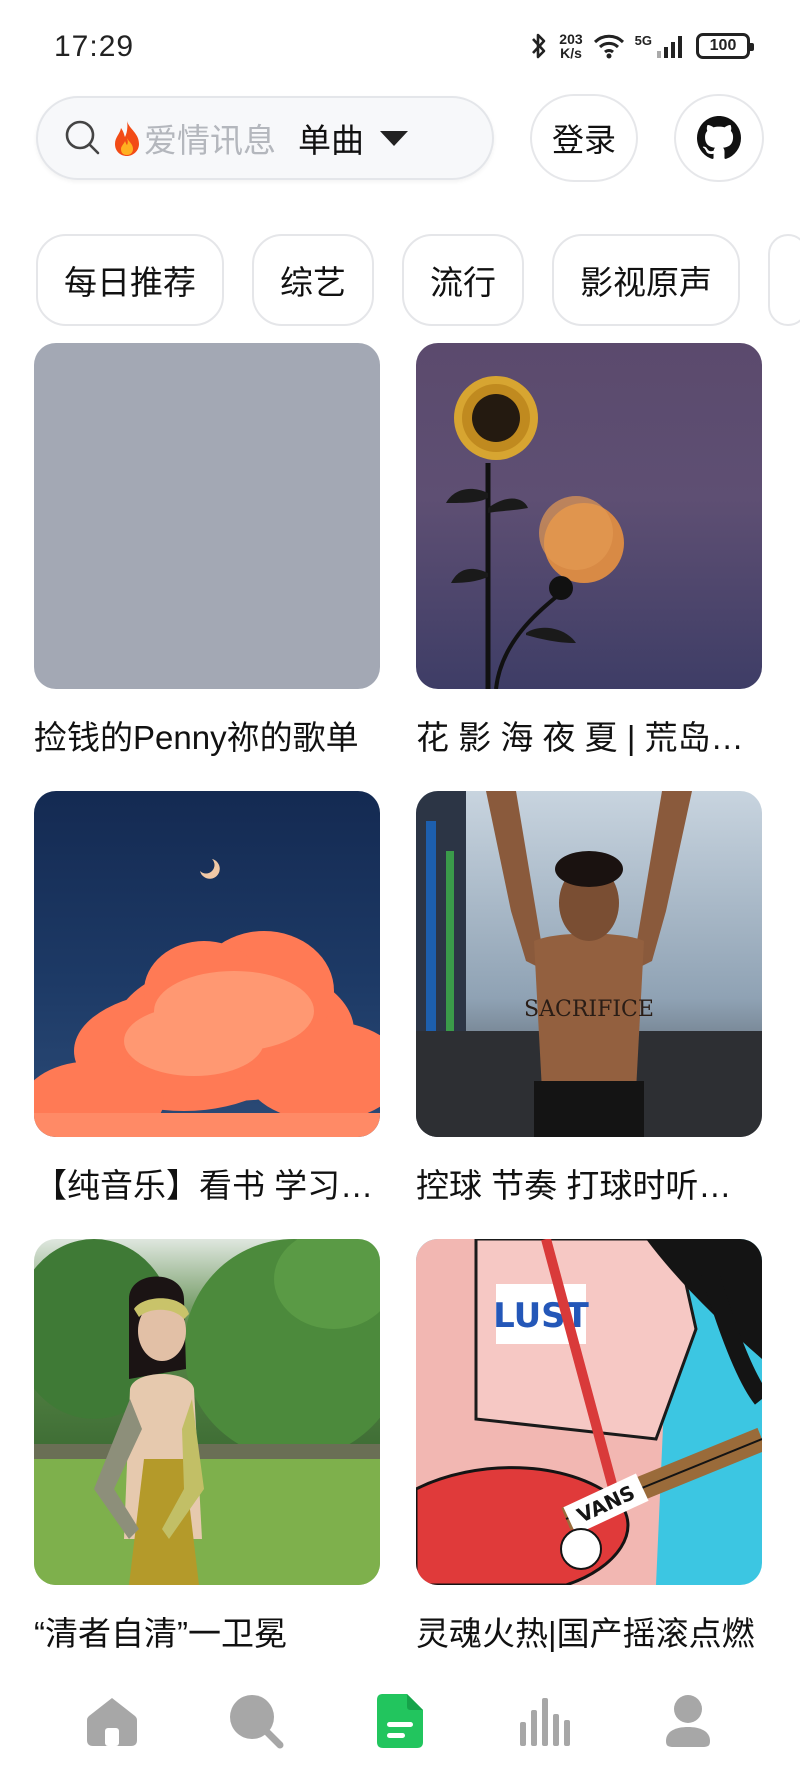 The image size is (800, 1776). I want to click on cloud-moon-image, so click(207, 998).